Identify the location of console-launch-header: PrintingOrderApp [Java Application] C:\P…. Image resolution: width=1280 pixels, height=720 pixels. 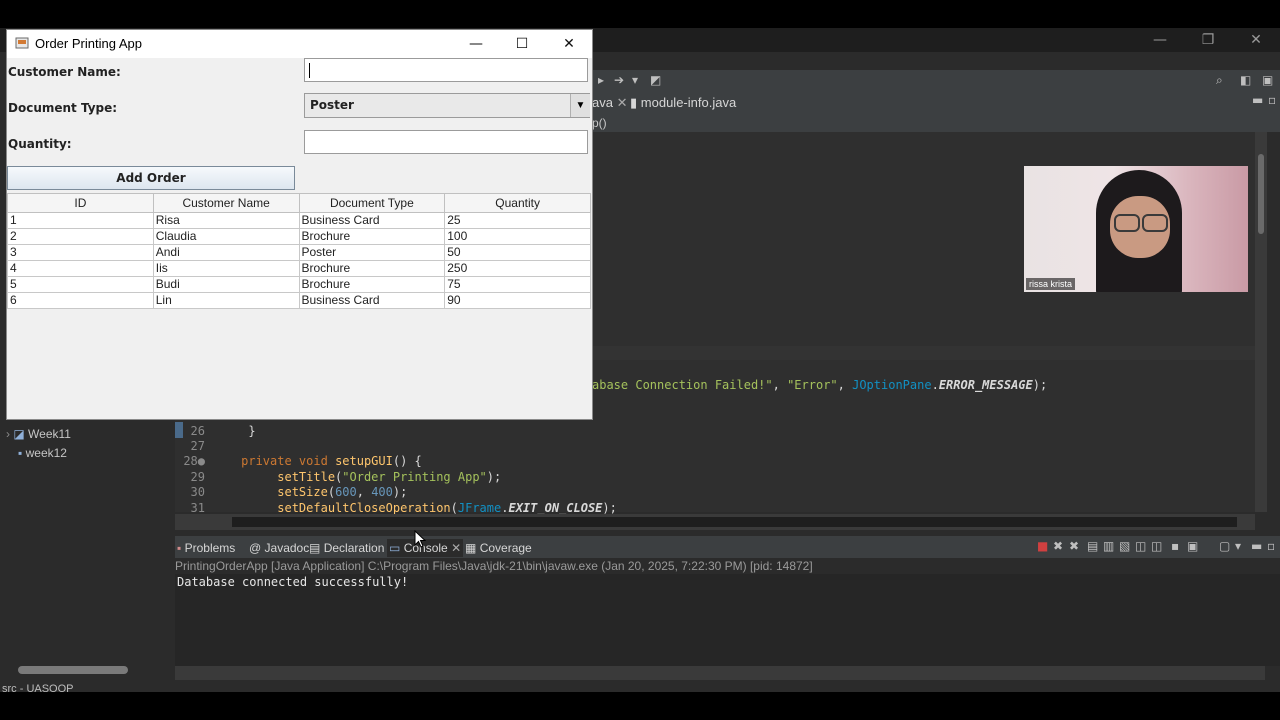
(727, 566).